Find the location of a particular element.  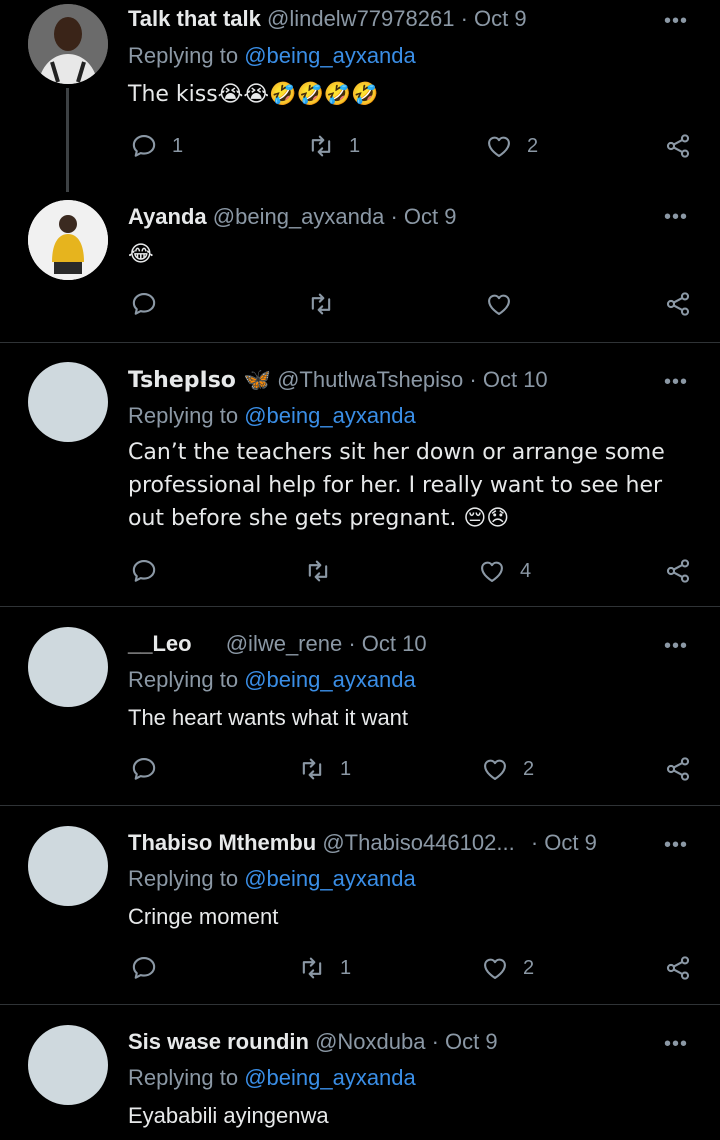

tweet-header: TshepIso 🦋 @ThutlwaTshepiso · Oct 10 is located at coordinates (338, 380).